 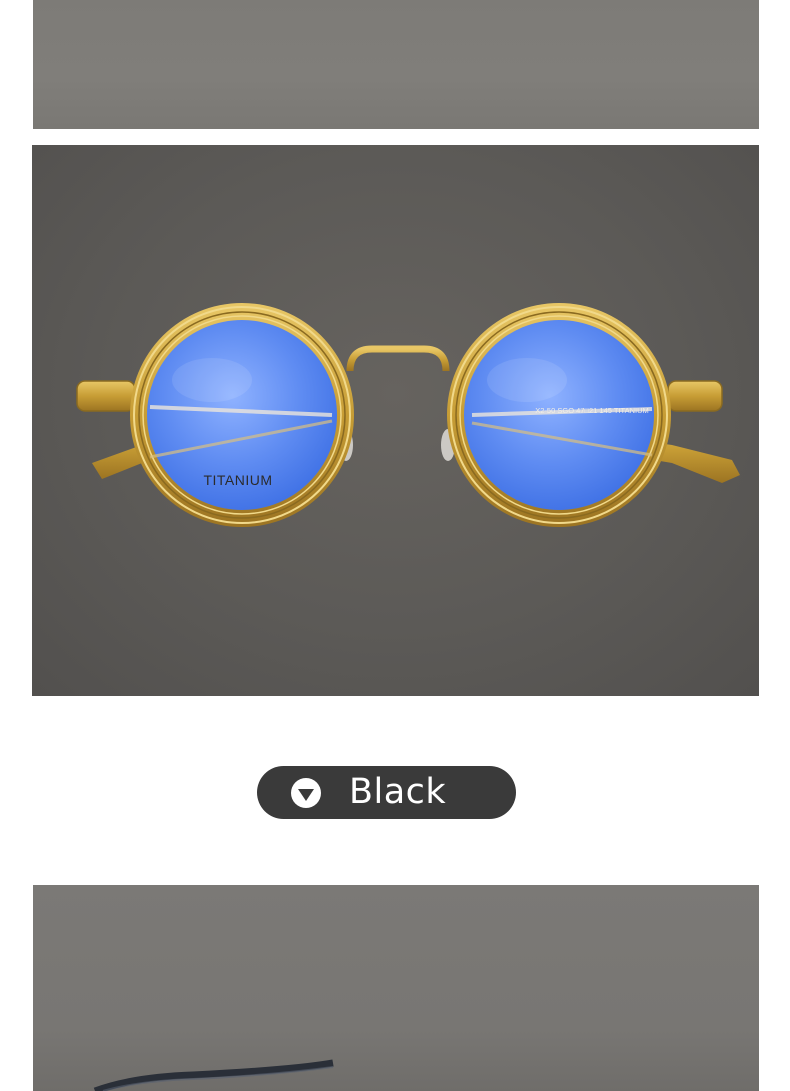 I want to click on color-option-label: Black, so click(x=398, y=792).